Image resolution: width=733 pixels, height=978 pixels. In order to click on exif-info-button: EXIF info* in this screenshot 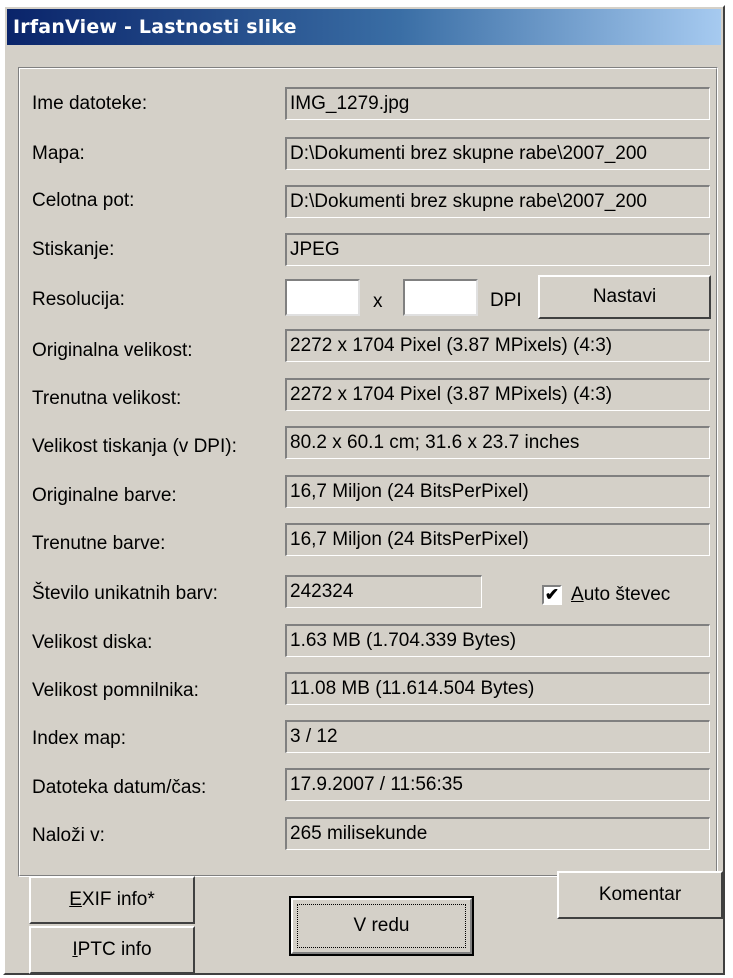, I will do `click(112, 900)`.